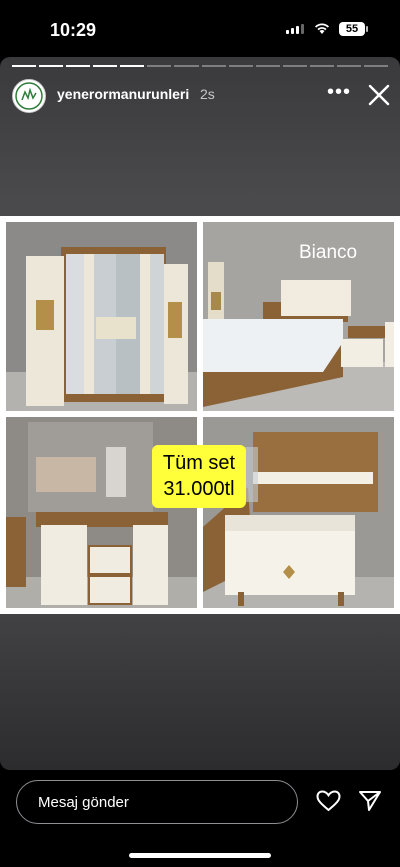  Describe the element at coordinates (123, 94) in the screenshot. I see `story-username: yenerormanurunleri` at that location.